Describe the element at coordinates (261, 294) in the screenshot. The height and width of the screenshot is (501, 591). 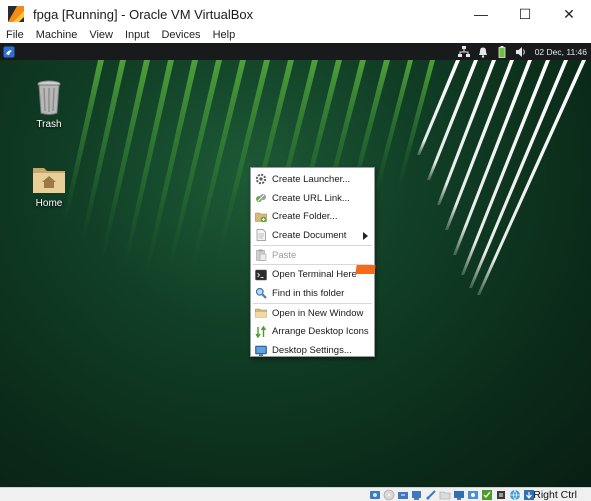
I see `magnifier-icon` at that location.